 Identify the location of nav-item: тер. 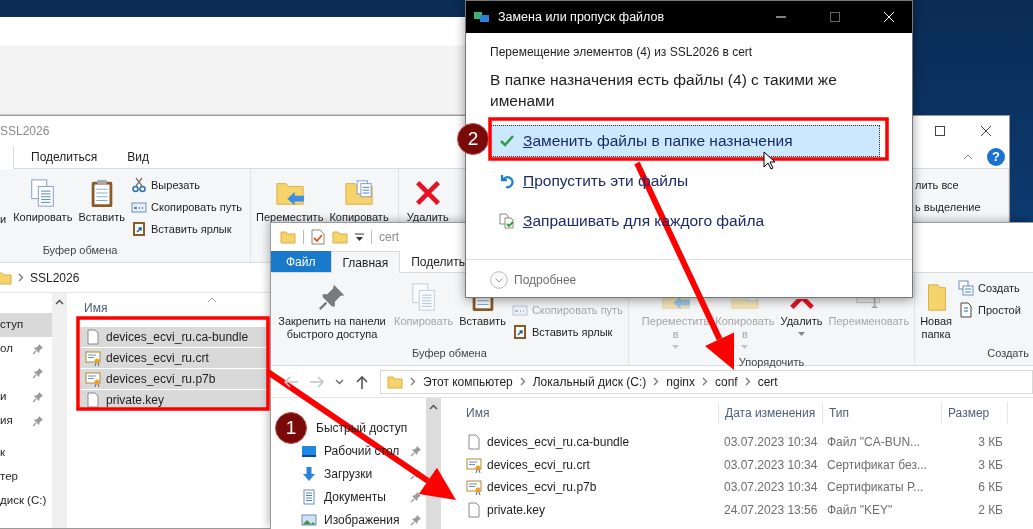
(9, 477).